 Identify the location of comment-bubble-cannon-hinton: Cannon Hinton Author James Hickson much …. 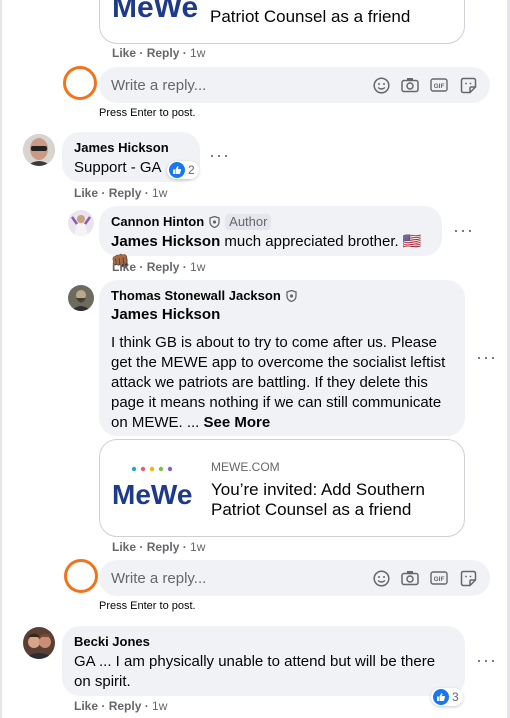
(270, 238).